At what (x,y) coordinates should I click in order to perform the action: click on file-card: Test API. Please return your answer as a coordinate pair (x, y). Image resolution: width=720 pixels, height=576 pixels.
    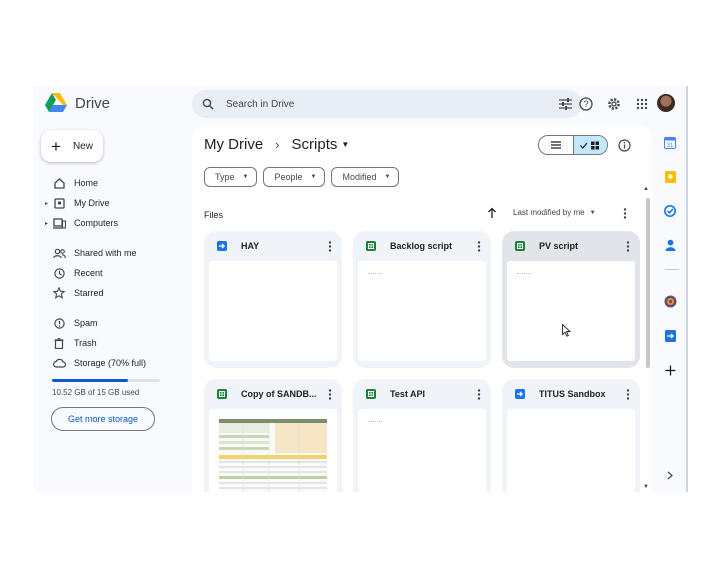
    Looking at the image, I should click on (422, 435).